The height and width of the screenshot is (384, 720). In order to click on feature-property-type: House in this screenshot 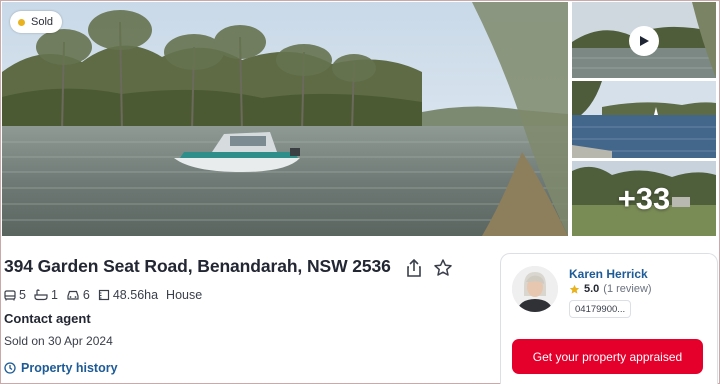, I will do `click(184, 295)`.